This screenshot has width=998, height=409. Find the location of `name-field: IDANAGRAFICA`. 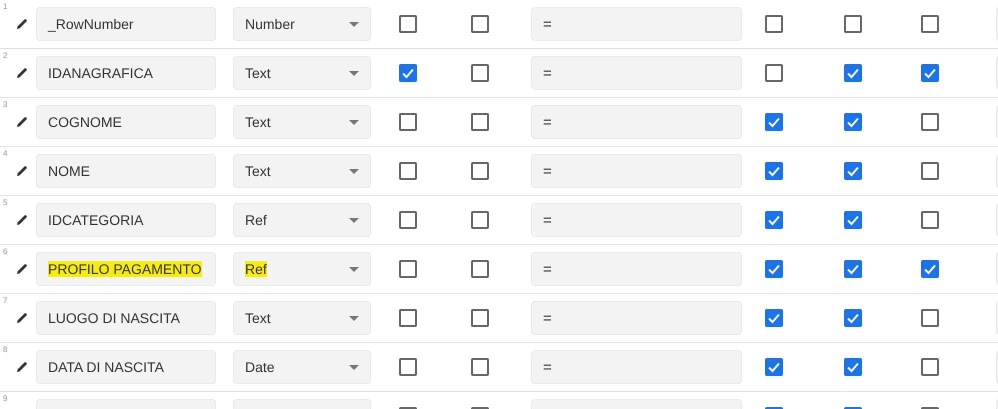

name-field: IDANAGRAFICA is located at coordinates (126, 73).